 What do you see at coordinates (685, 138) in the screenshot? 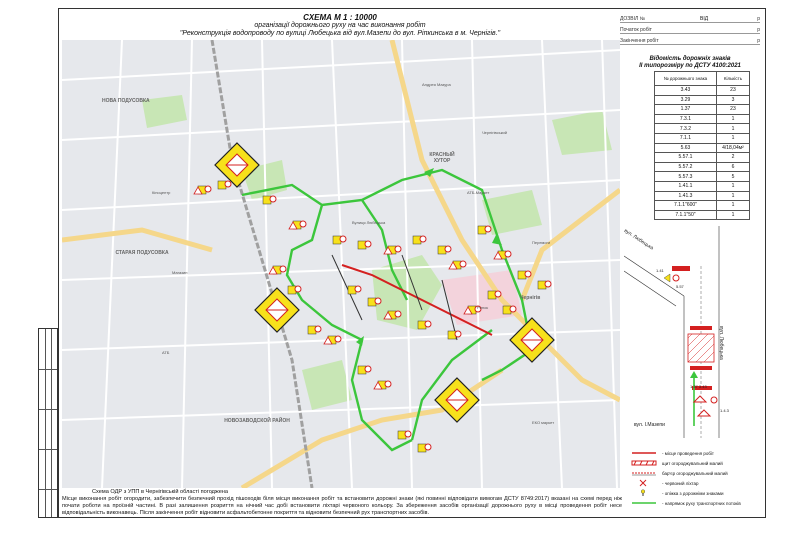
I see `sign-number: 7.1.1` at bounding box center [685, 138].